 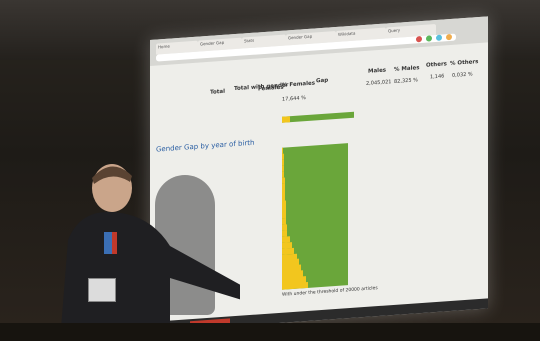 What do you see at coordinates (407, 69) in the screenshot?
I see `col-pct-males-header: % Males` at bounding box center [407, 69].